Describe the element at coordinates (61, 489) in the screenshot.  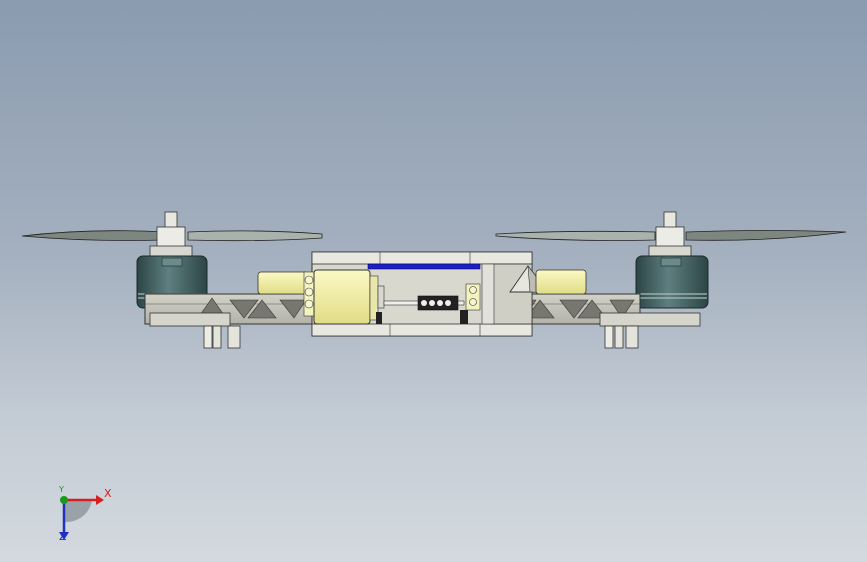
I see `y-axis-label: Y` at that location.